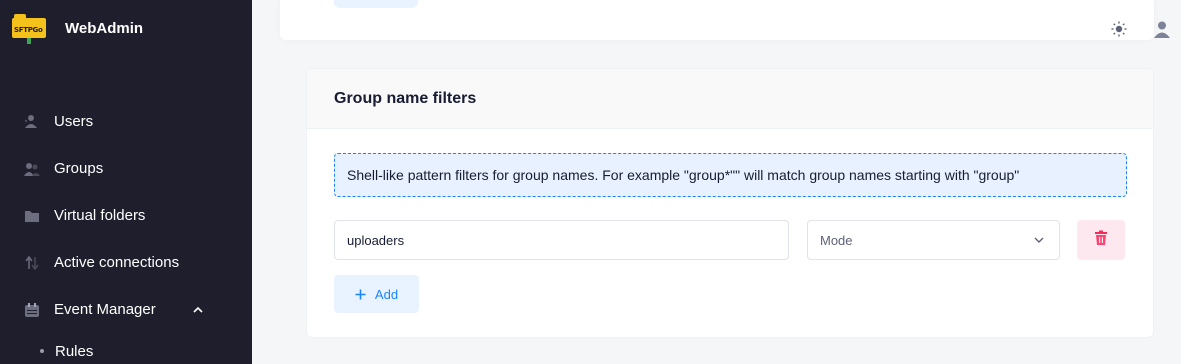 This screenshot has width=1181, height=364. What do you see at coordinates (405, 98) in the screenshot?
I see `card-title: Group name filters` at bounding box center [405, 98].